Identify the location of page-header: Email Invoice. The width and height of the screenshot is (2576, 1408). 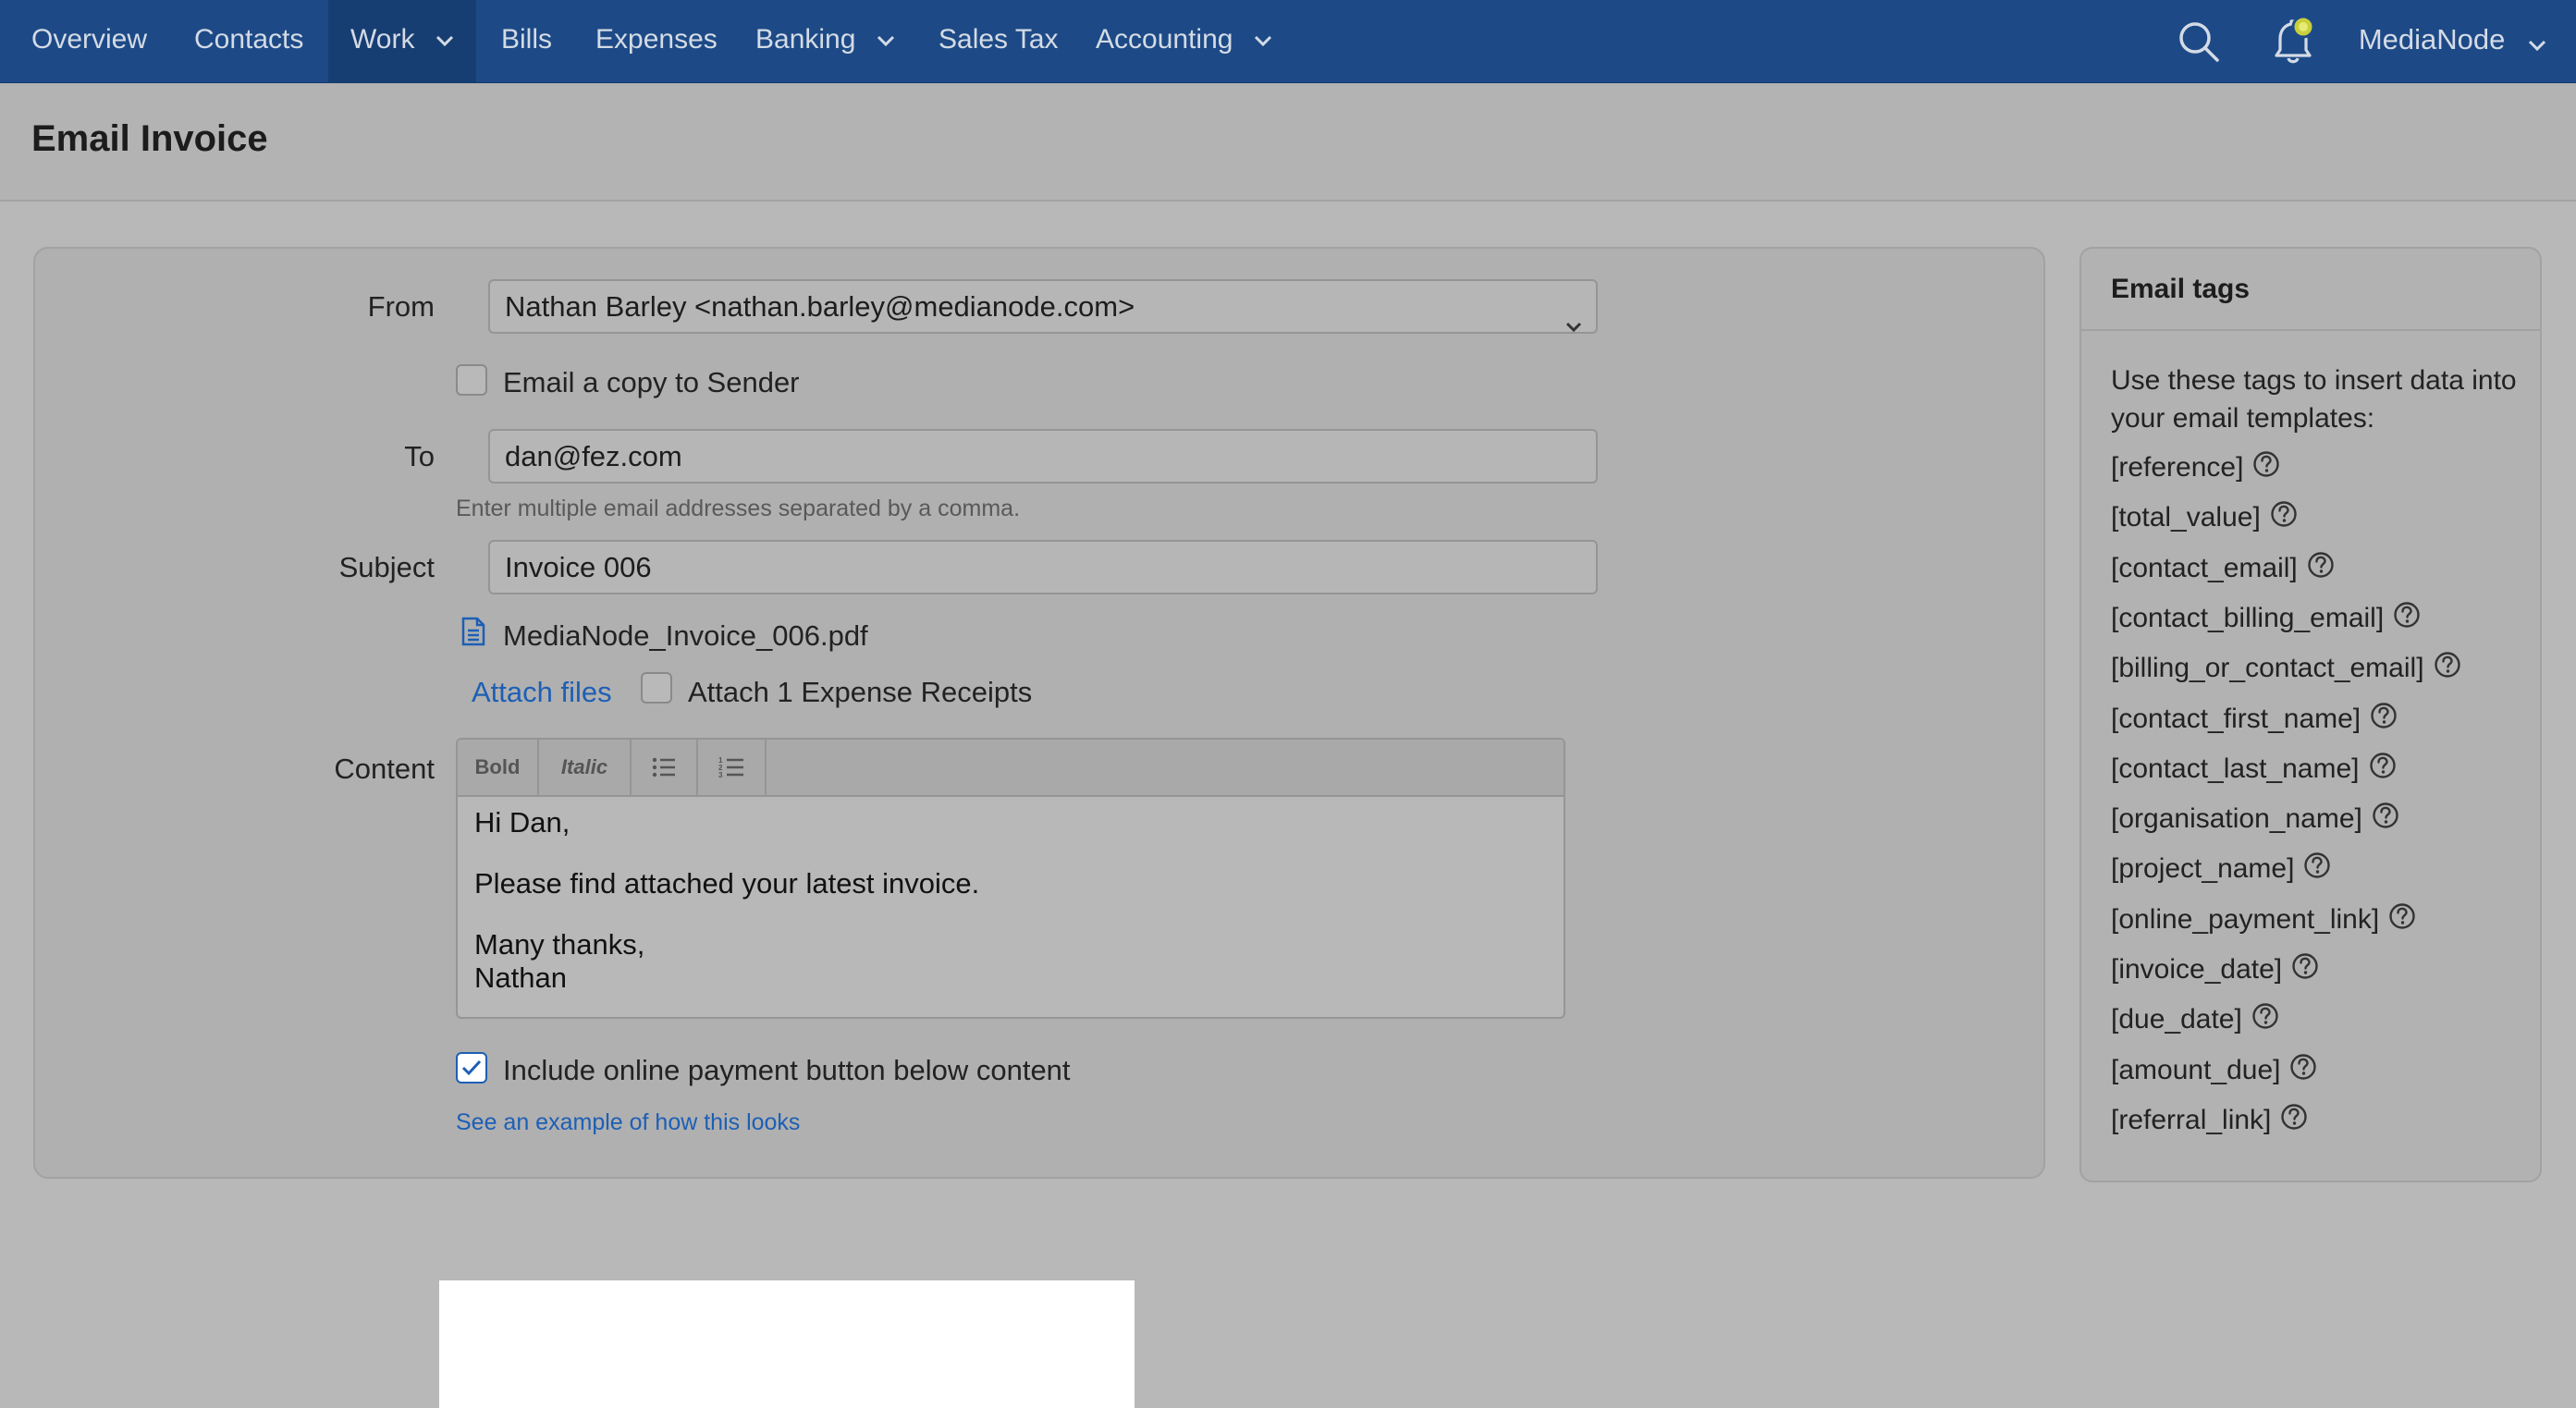
(1288, 142).